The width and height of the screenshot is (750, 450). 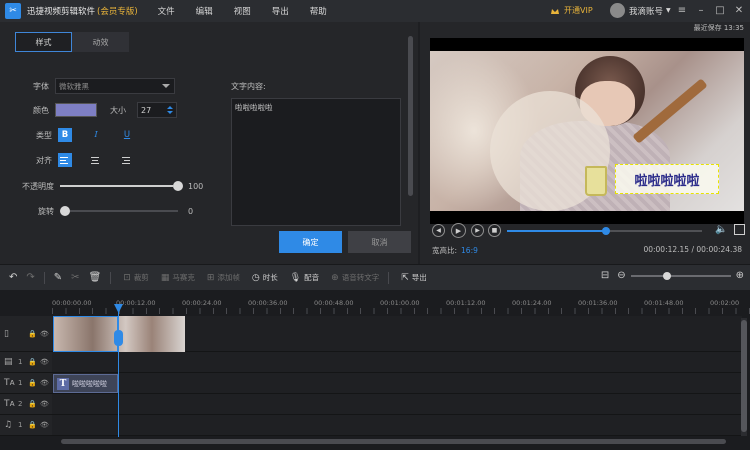 What do you see at coordinates (223, 277) in the screenshot?
I see `add-frame-button: ⊞ 添加帧` at bounding box center [223, 277].